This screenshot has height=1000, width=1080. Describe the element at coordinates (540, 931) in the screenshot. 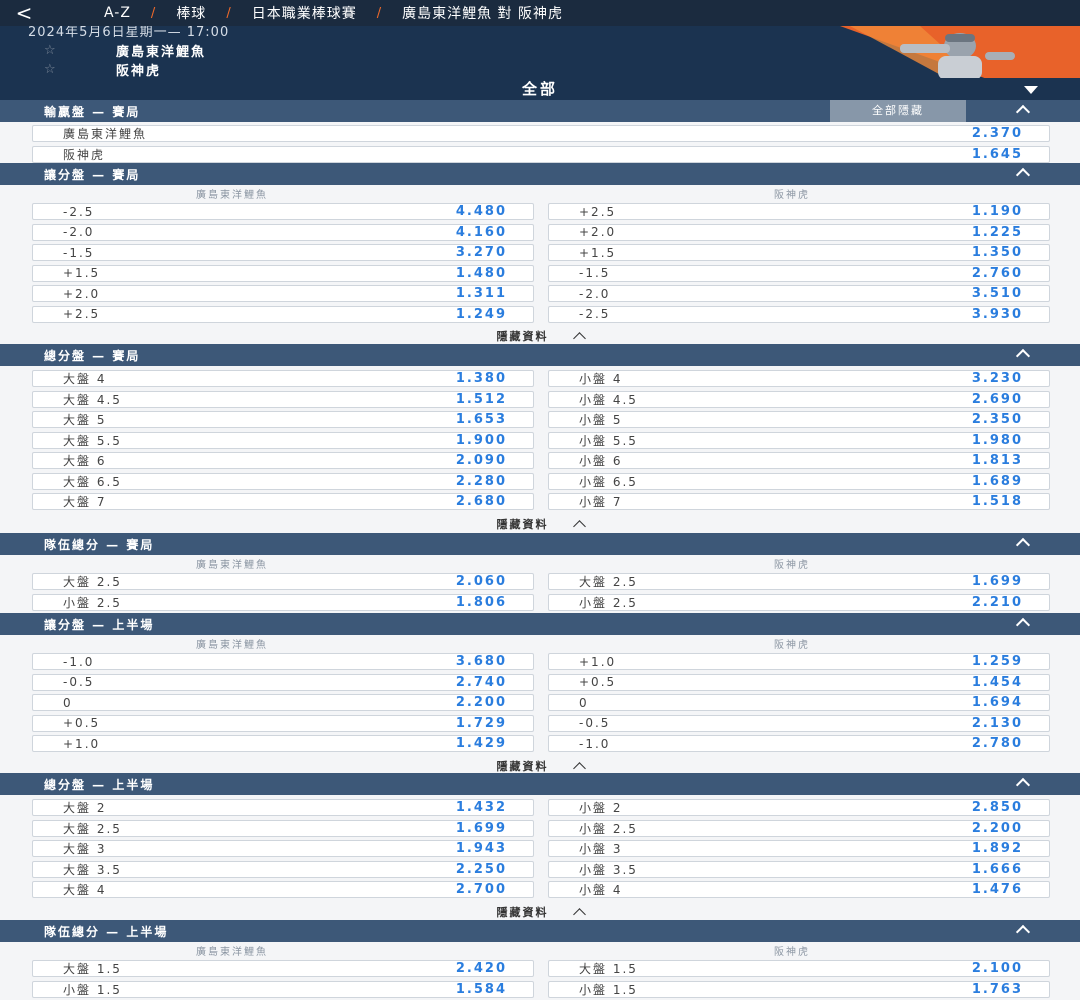

I see `section-header: 隊伍總分 — 上半場` at that location.